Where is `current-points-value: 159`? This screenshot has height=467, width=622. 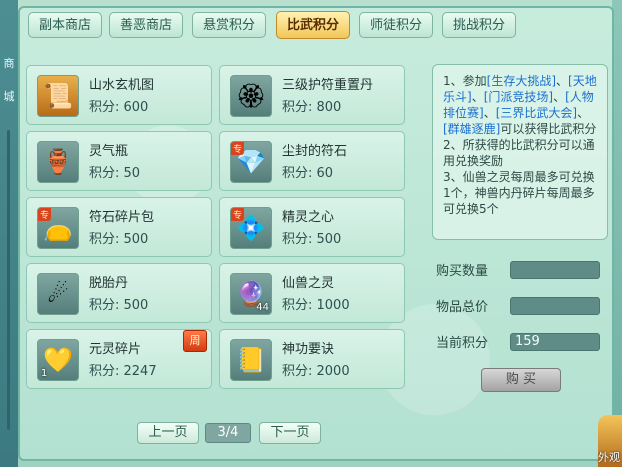
current-points-value: 159 is located at coordinates (555, 342).